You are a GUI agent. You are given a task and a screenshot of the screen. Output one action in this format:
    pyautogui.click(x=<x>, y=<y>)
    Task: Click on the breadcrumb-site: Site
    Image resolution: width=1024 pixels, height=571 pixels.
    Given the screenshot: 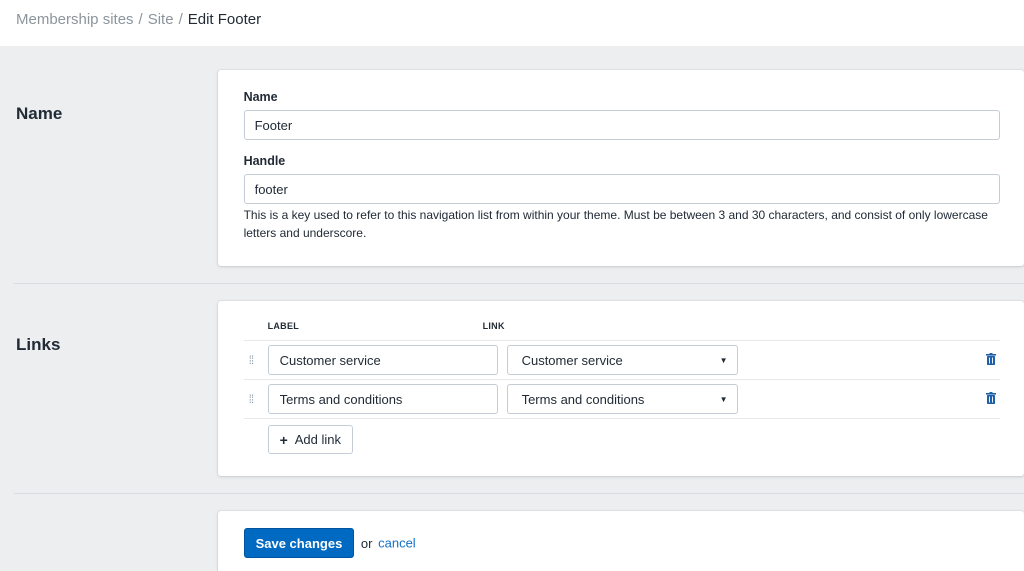 What is the action you would take?
    pyautogui.click(x=161, y=19)
    